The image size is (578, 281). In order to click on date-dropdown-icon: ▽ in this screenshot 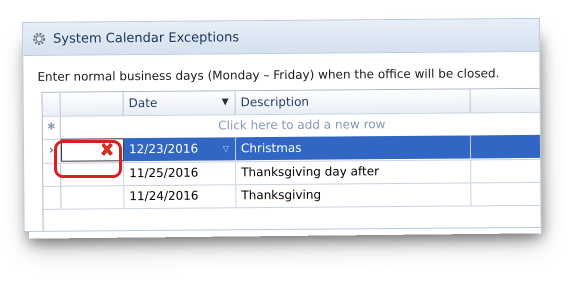, I will do `click(226, 148)`.